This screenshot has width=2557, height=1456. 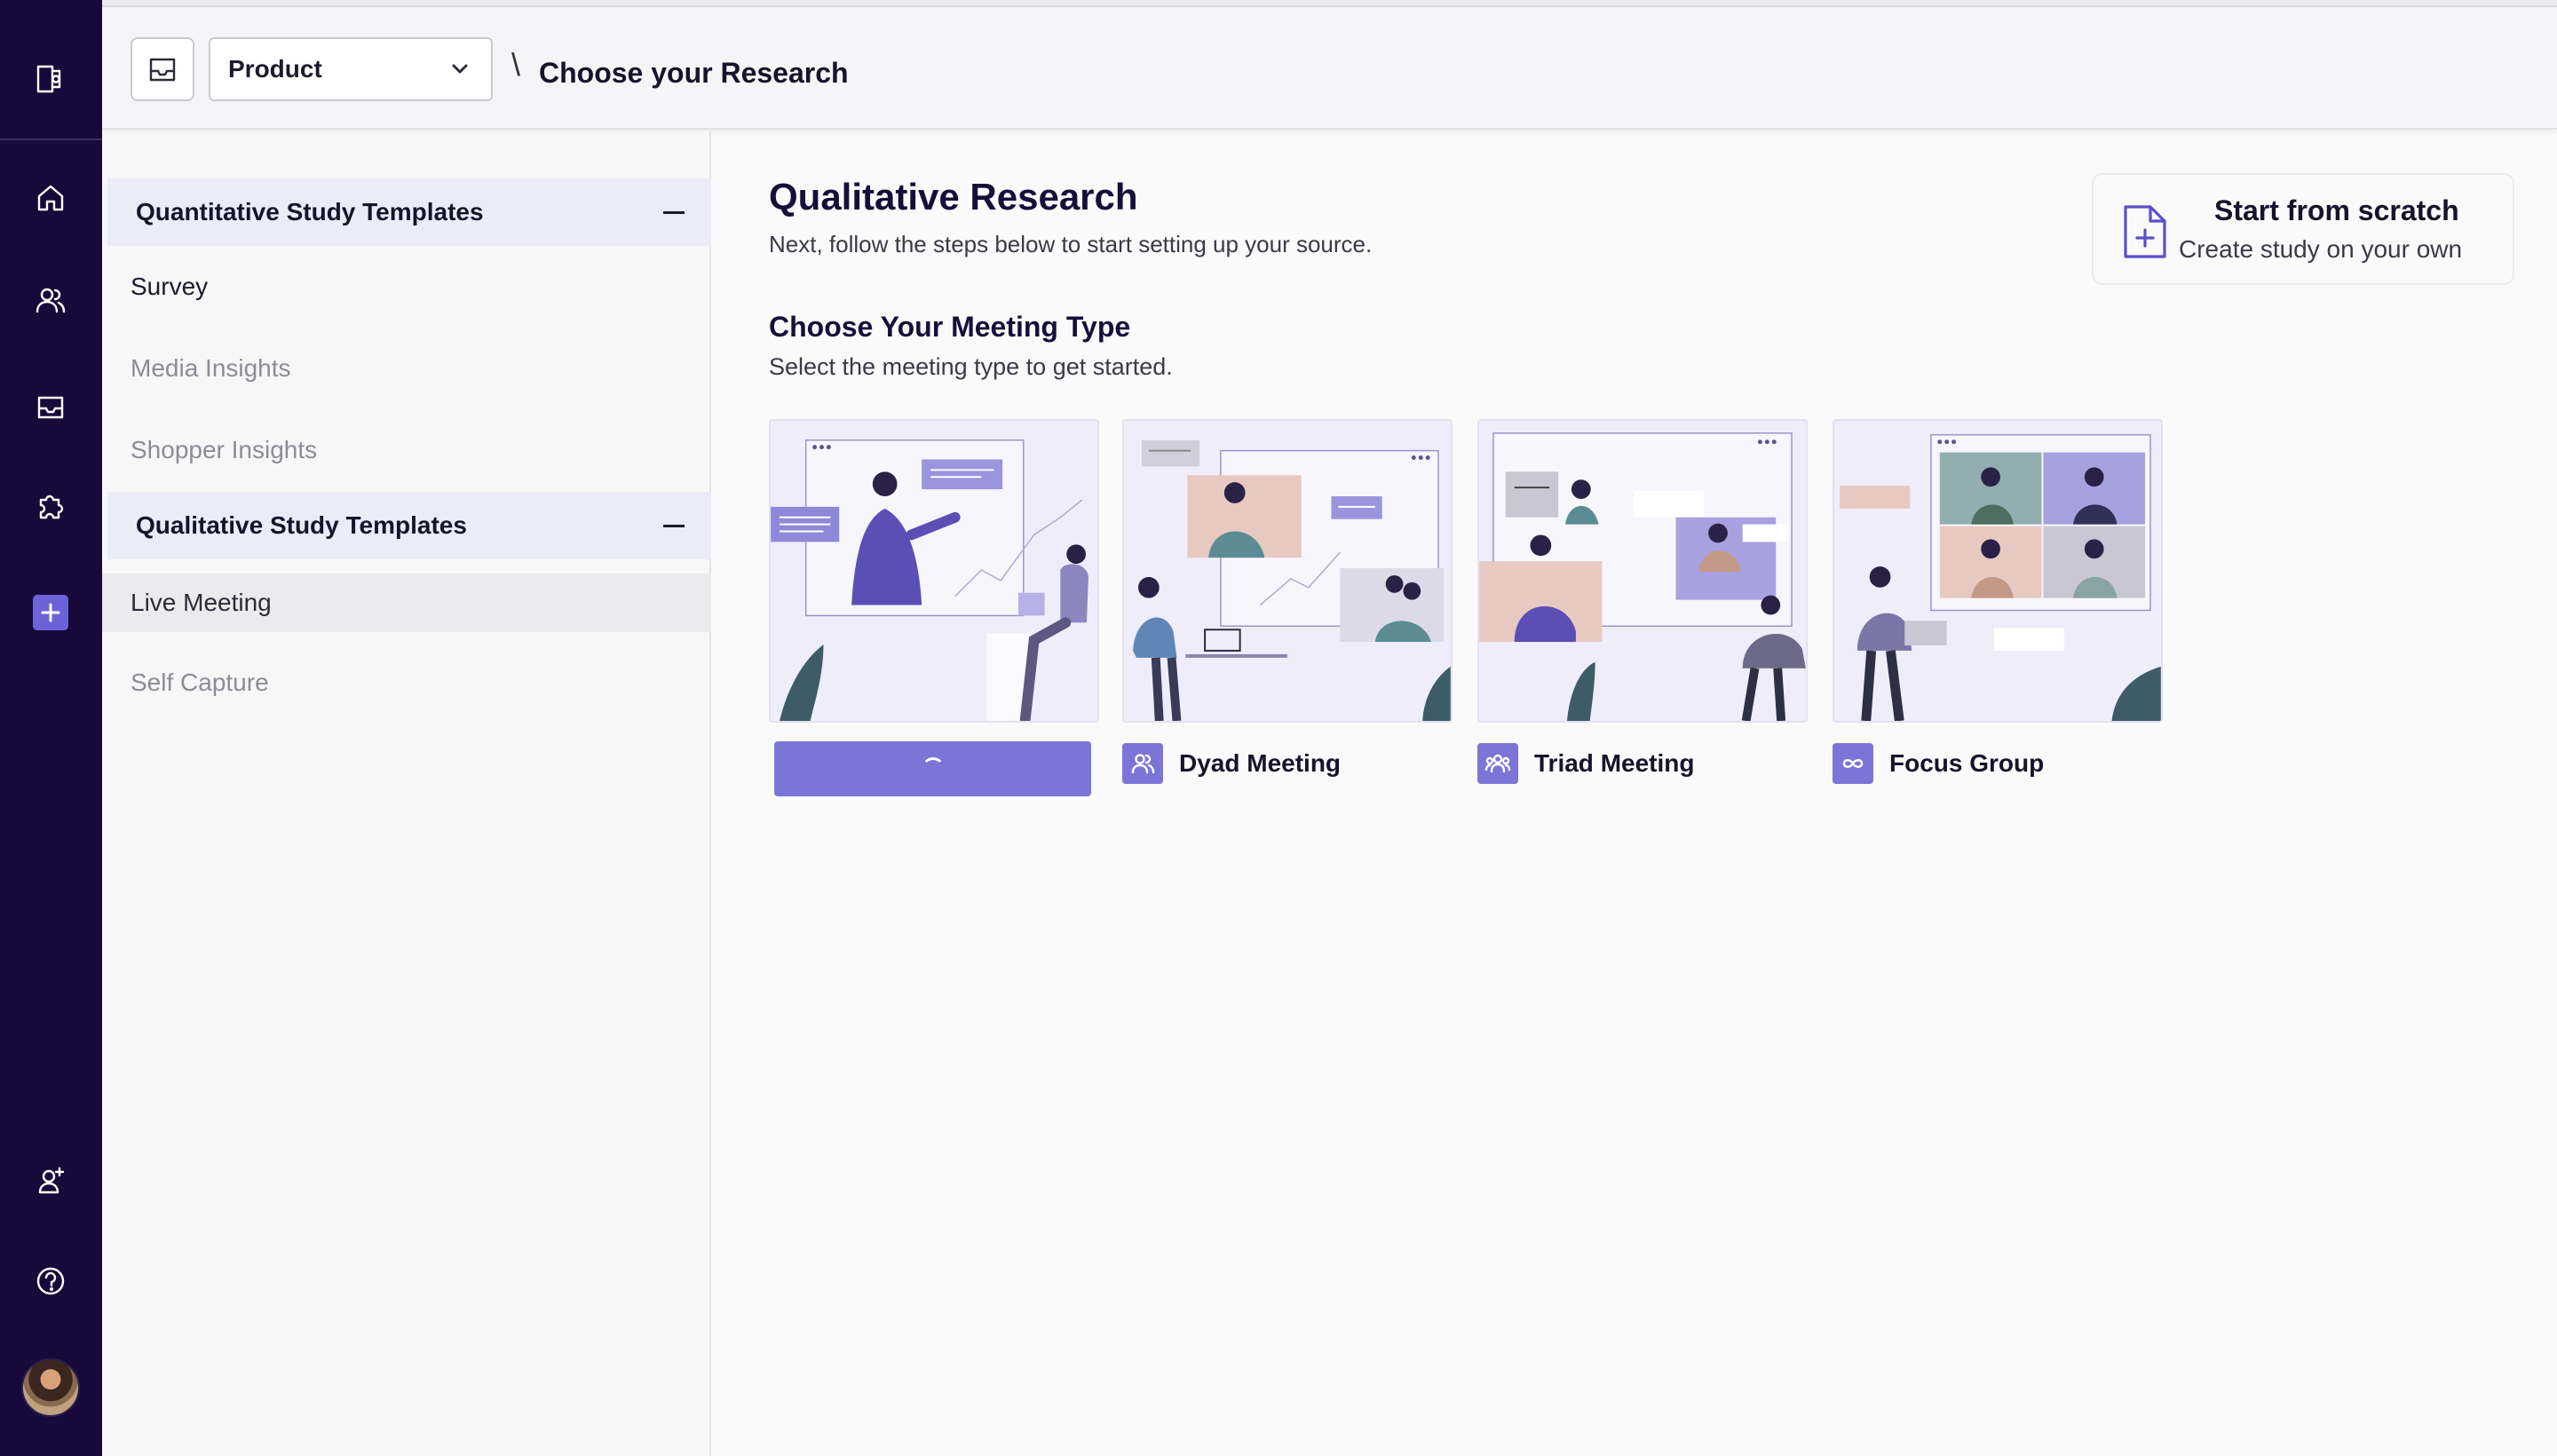 I want to click on meeting-card-triad, so click(x=1642, y=571).